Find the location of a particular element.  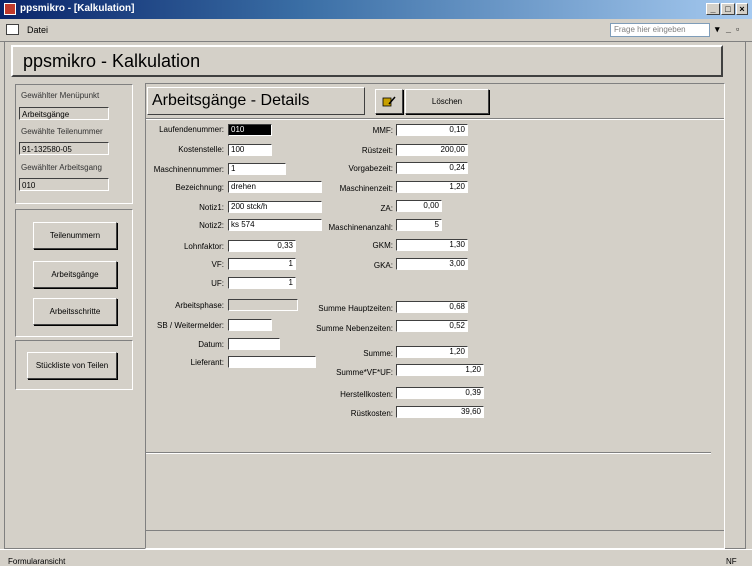

field-label: Arbeitsphase: is located at coordinates (199, 305).